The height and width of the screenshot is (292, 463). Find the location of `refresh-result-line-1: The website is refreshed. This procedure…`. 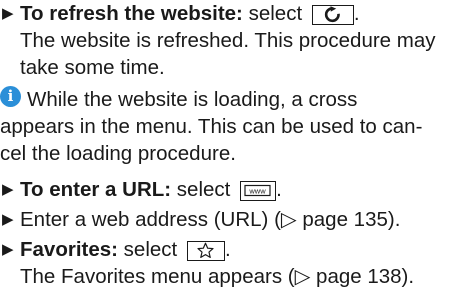

refresh-result-line-1: The website is refreshed. This procedure… is located at coordinates (228, 40).